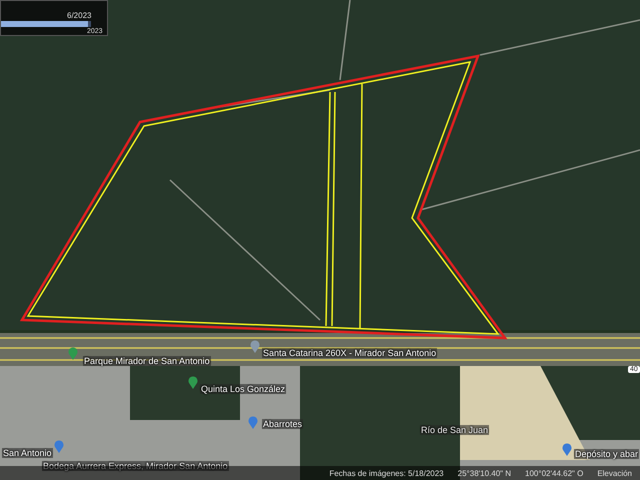  What do you see at coordinates (386, 473) in the screenshot?
I see `imagery-date: Fechas de imágenes: 5/18/2023` at bounding box center [386, 473].